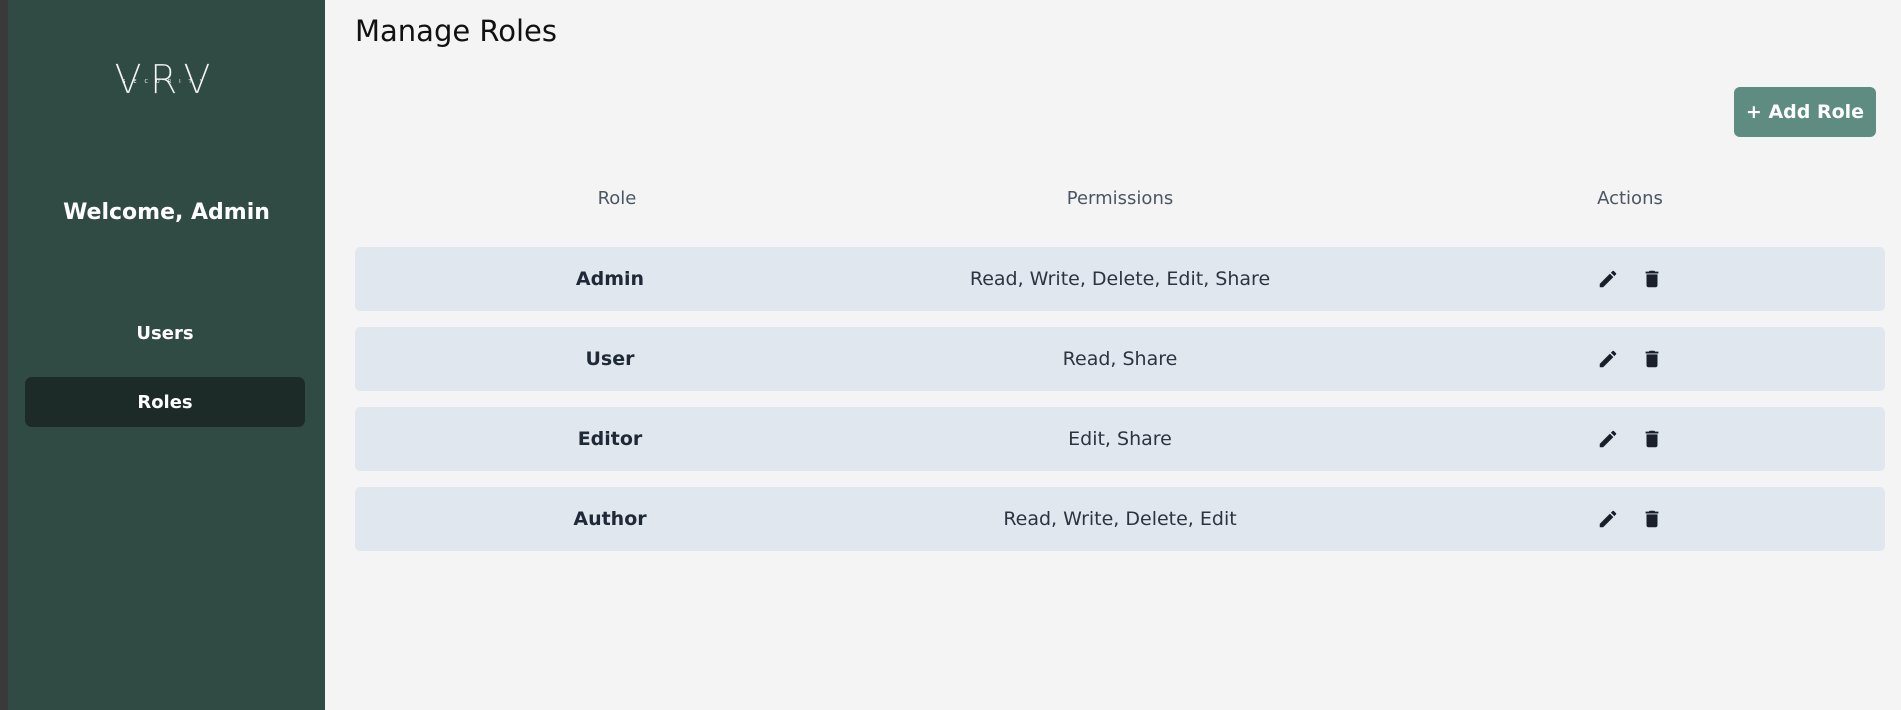 This screenshot has width=1901, height=710. What do you see at coordinates (456, 31) in the screenshot?
I see `page-title: Manage Roles` at bounding box center [456, 31].